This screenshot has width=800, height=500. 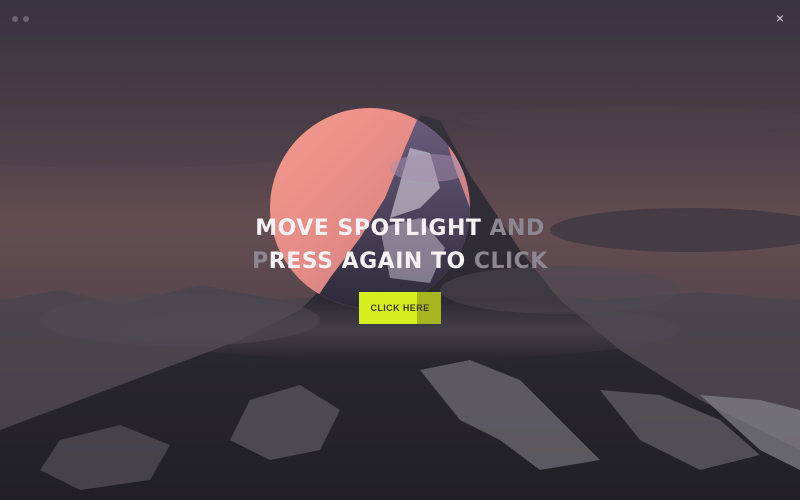 I want to click on headline-line-2: PRESS AGAIN TO CLICK, so click(x=400, y=261).